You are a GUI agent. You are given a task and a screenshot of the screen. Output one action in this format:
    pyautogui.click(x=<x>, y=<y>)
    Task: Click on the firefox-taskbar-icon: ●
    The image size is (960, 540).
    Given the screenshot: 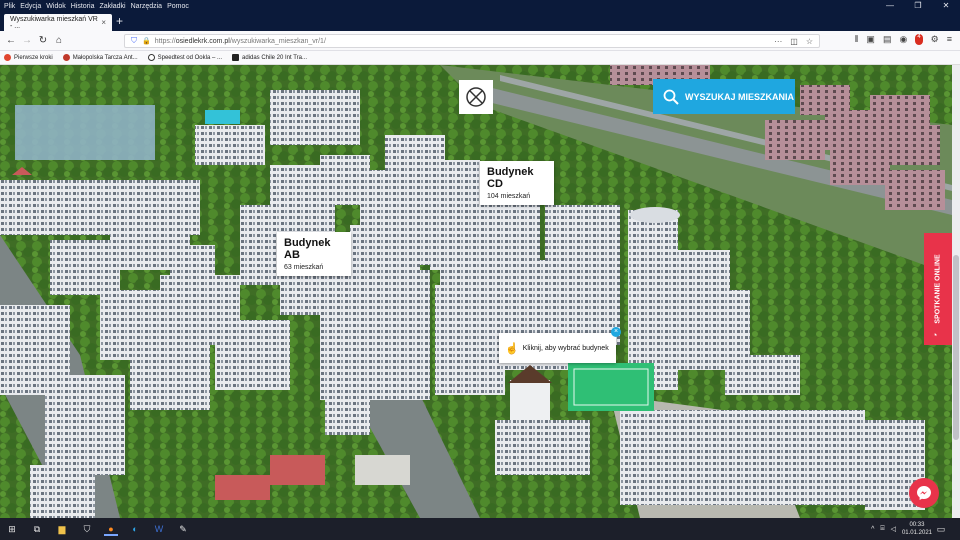 What is the action you would take?
    pyautogui.click(x=111, y=529)
    